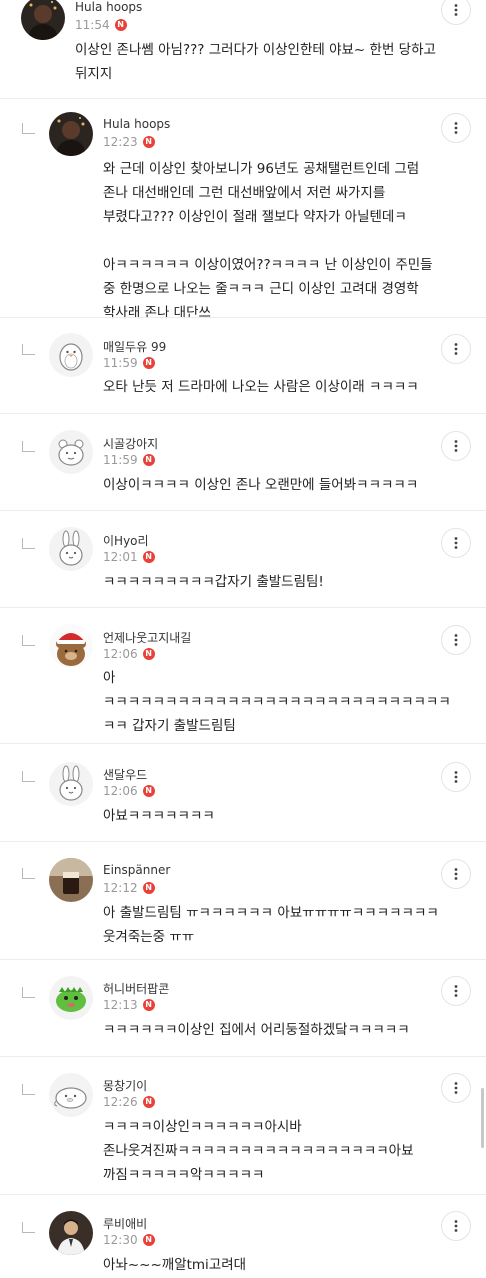  What do you see at coordinates (482, 1118) in the screenshot?
I see `scrollbar` at bounding box center [482, 1118].